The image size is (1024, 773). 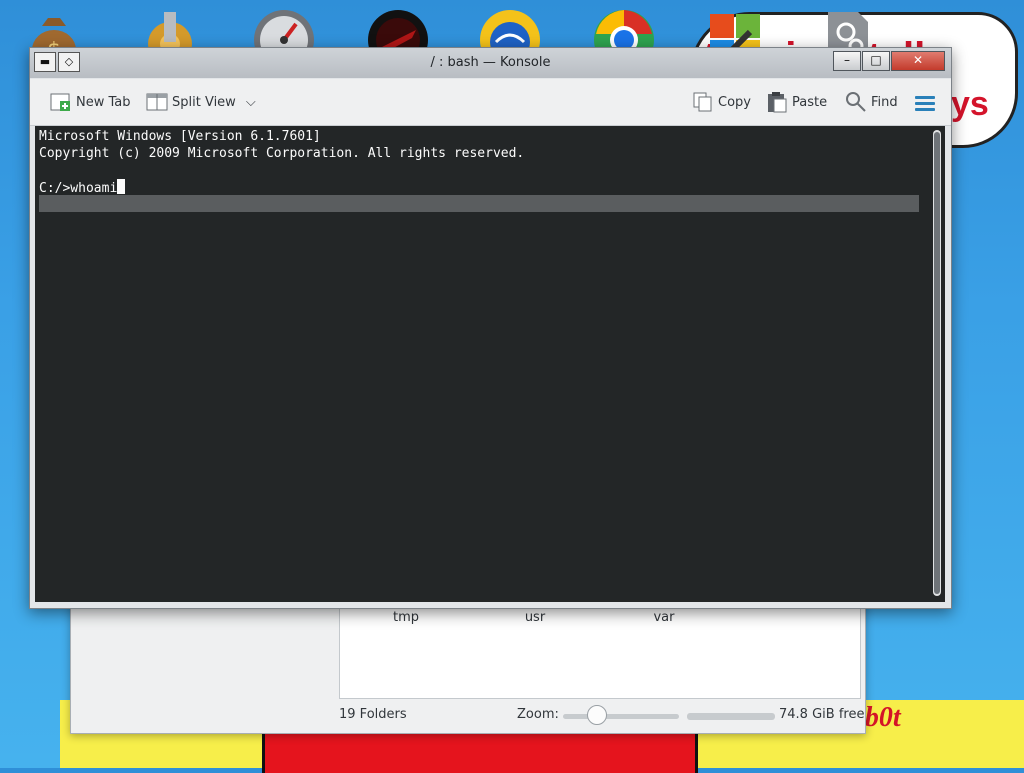 I want to click on copy-button: Copy, so click(x=721, y=102).